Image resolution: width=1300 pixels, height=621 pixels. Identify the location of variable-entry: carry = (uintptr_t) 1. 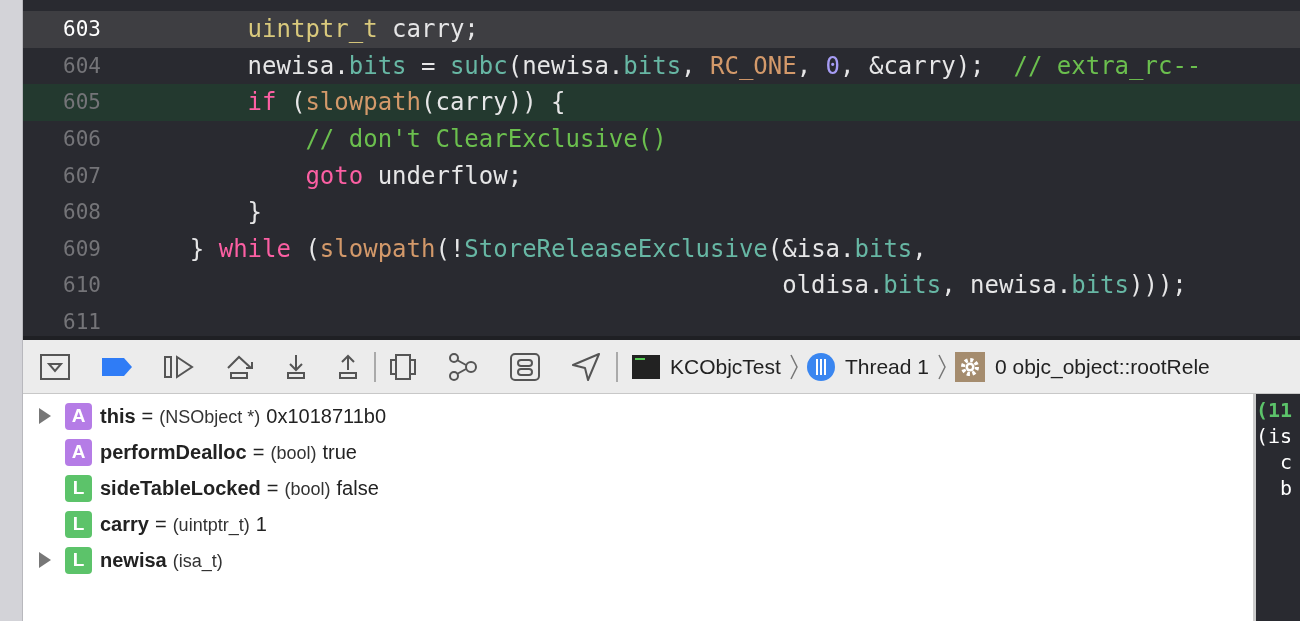
(183, 524).